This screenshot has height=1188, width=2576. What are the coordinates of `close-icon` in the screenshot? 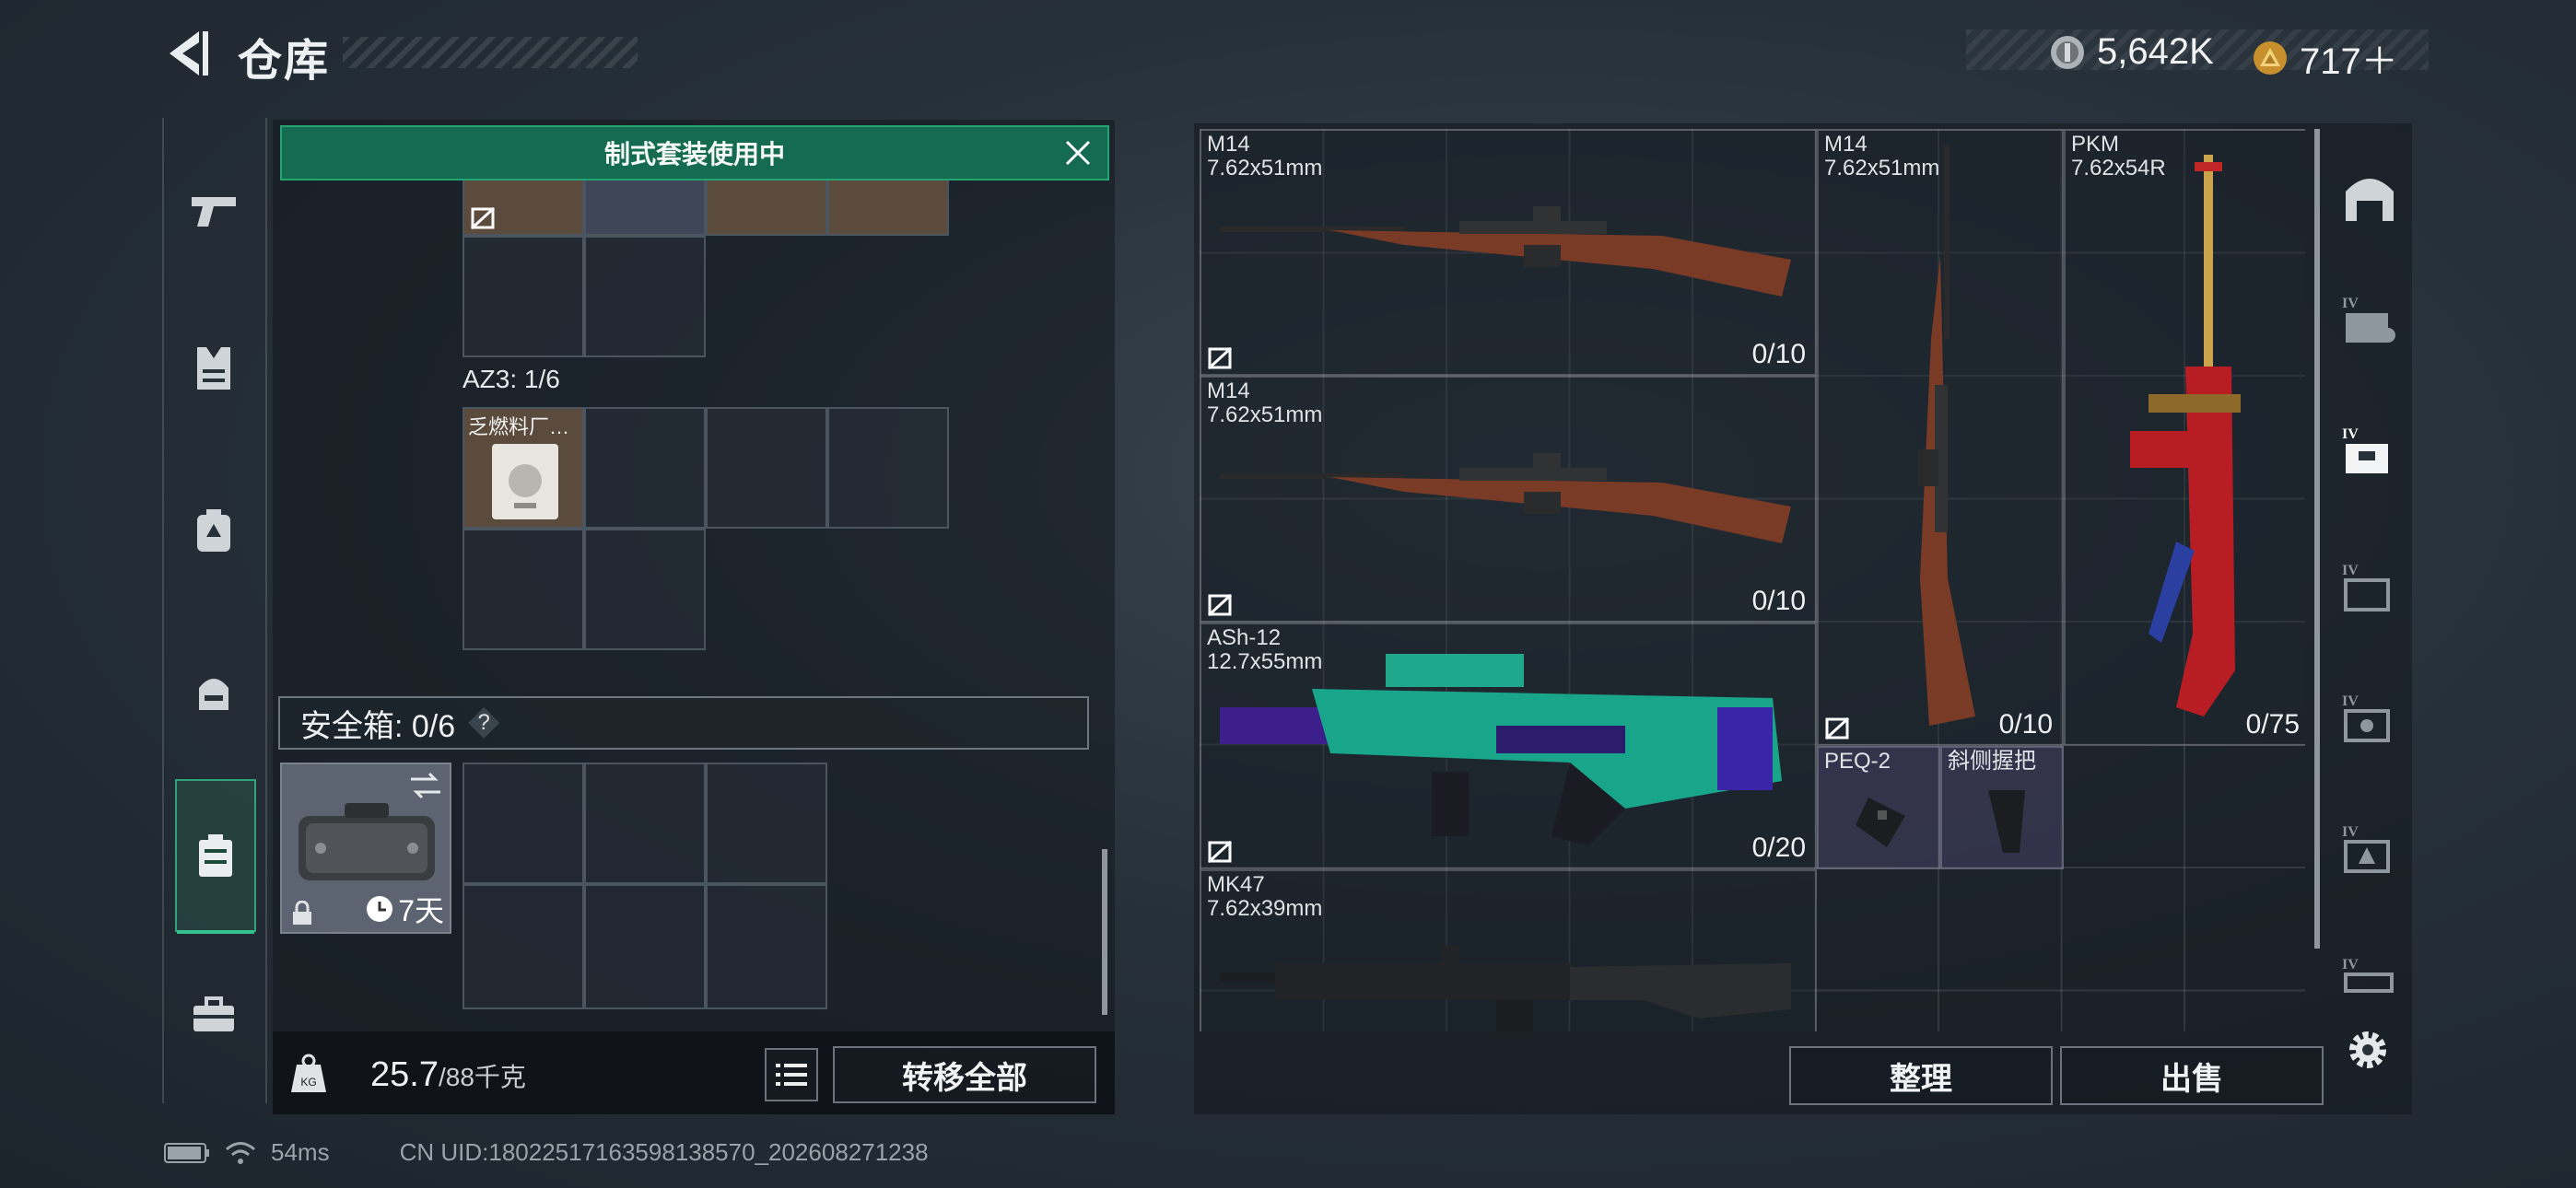 It's located at (1078, 152).